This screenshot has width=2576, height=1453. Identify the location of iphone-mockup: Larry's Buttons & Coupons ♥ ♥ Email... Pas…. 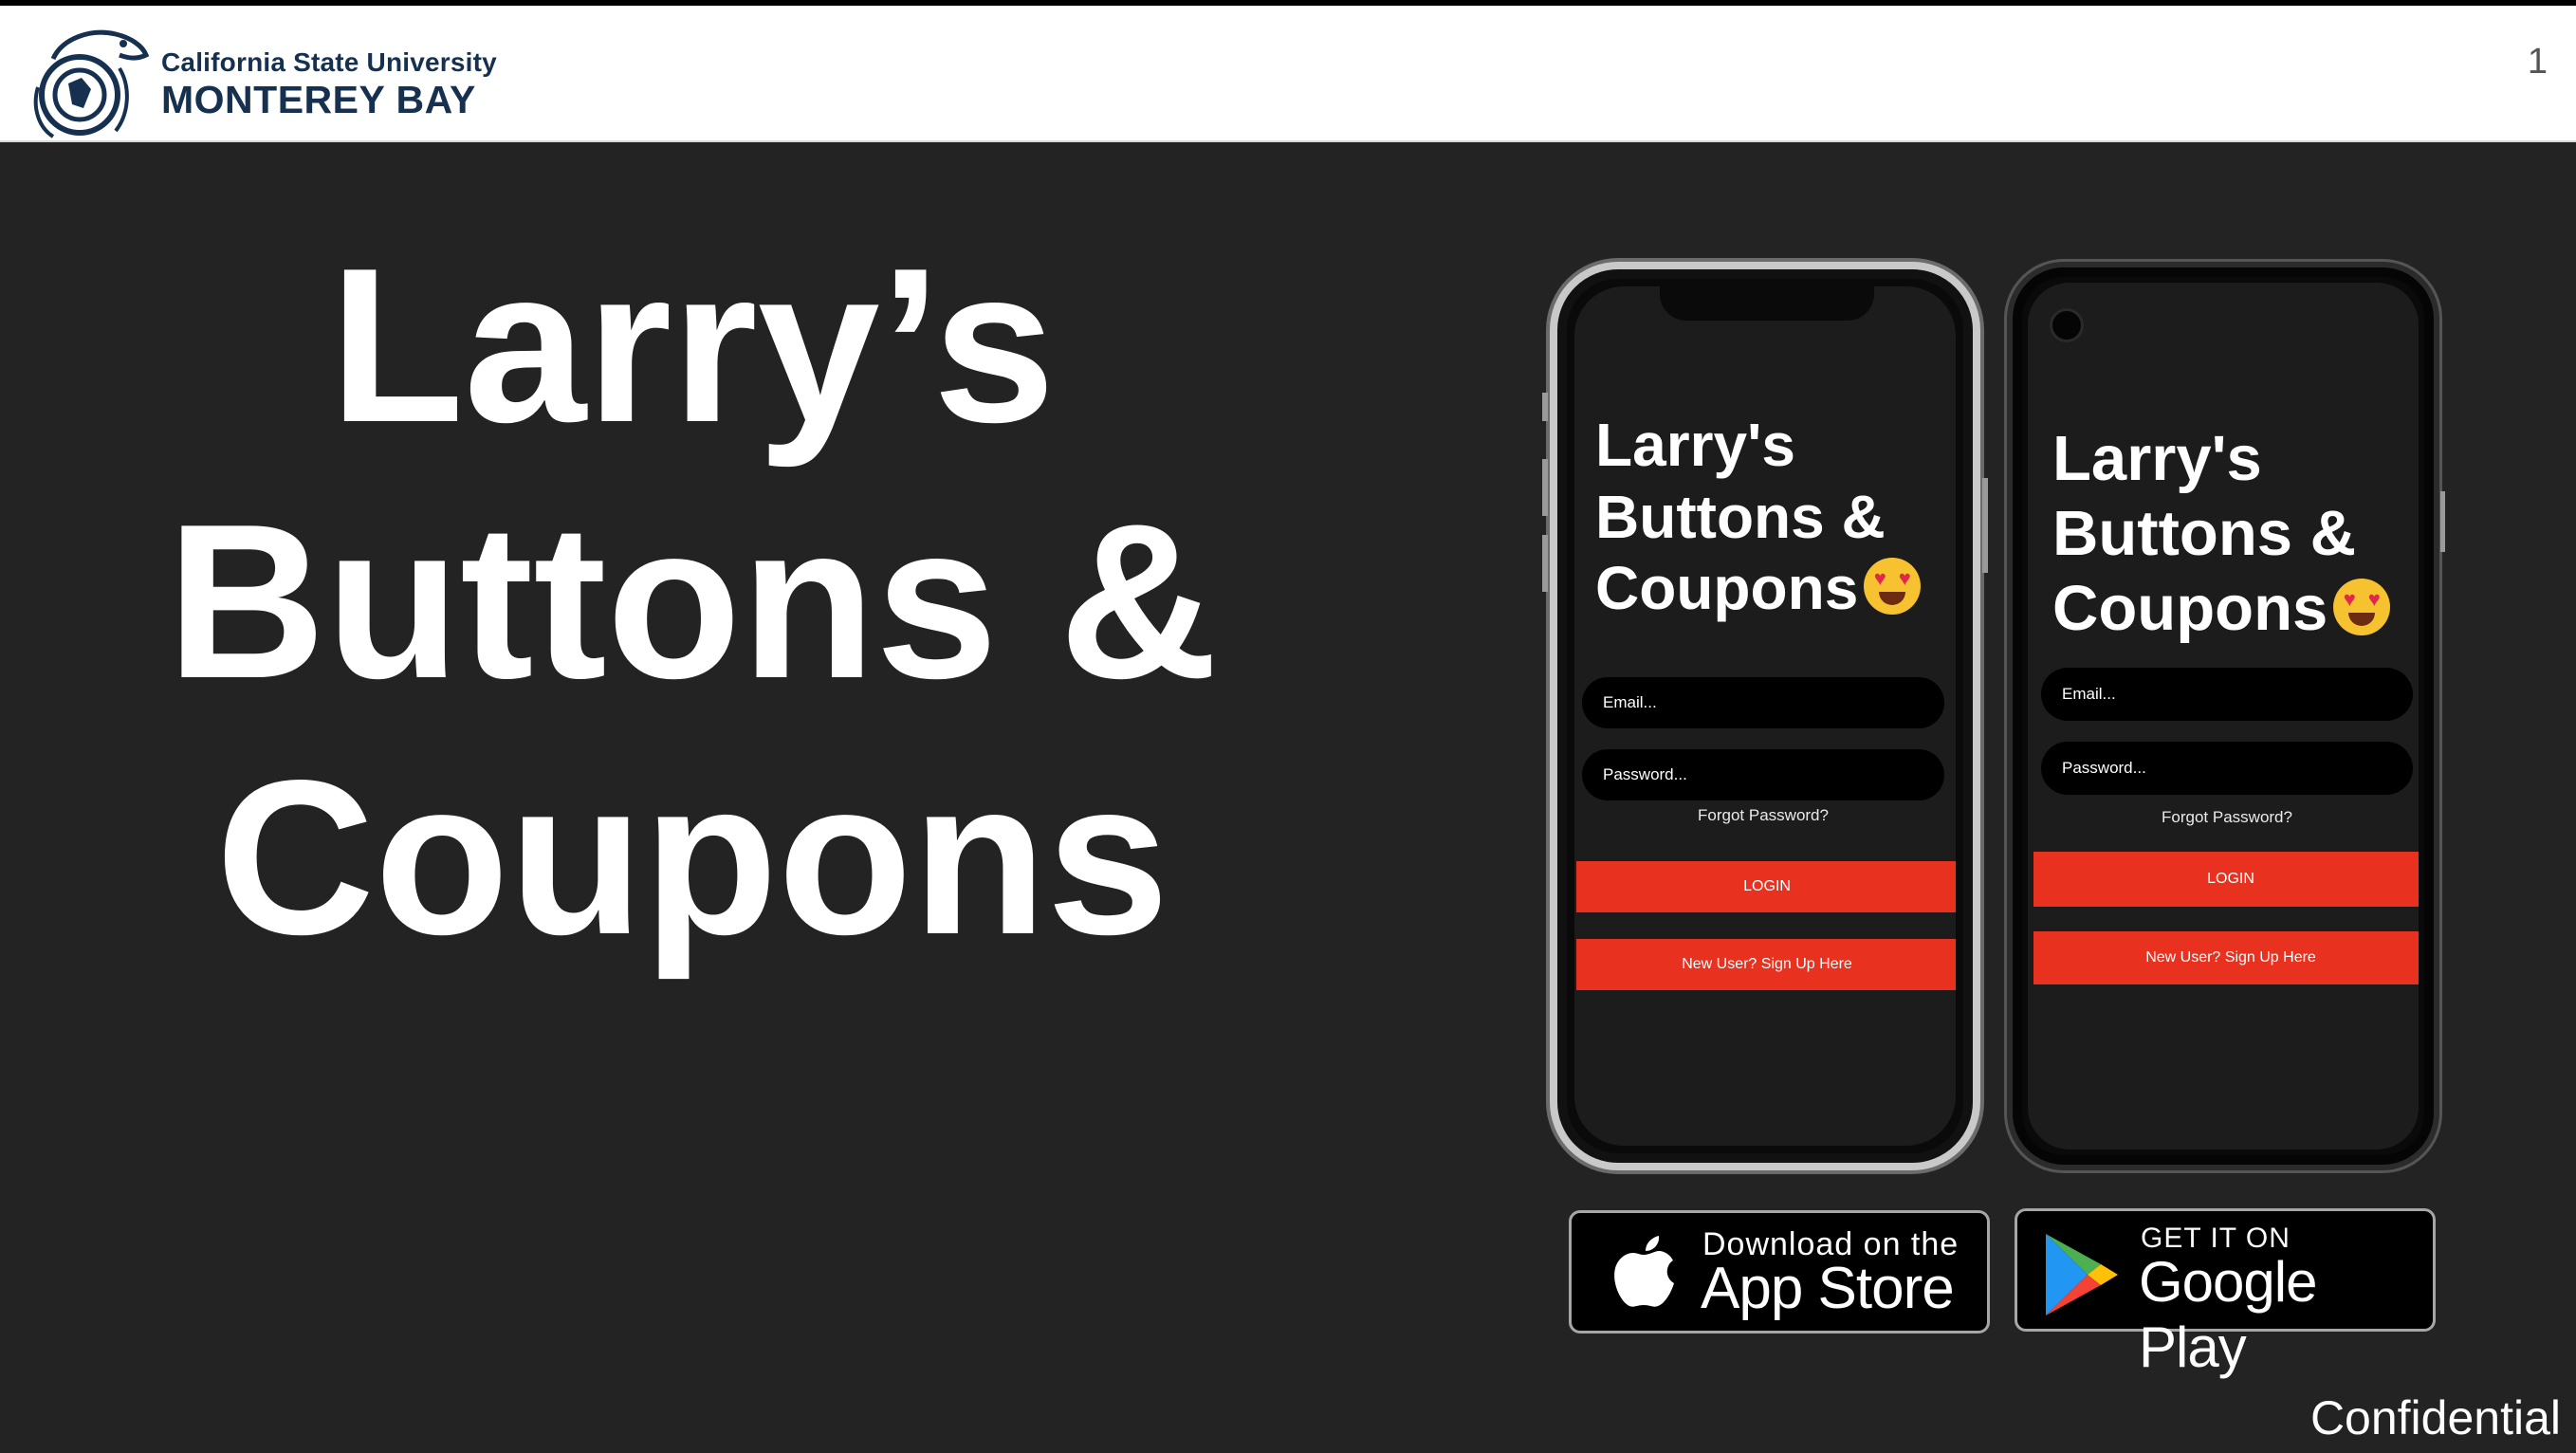
(1765, 716).